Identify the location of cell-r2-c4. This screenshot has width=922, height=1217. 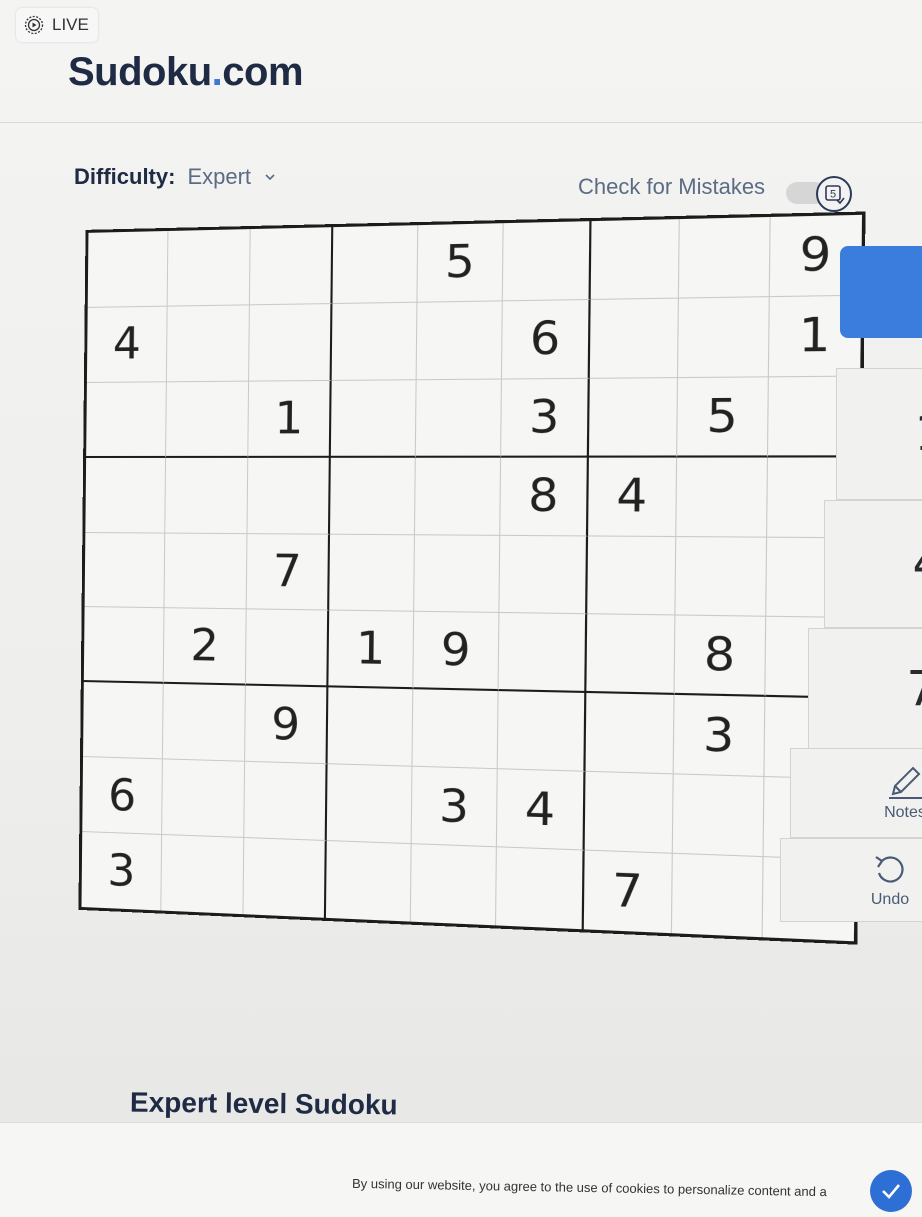
(374, 342).